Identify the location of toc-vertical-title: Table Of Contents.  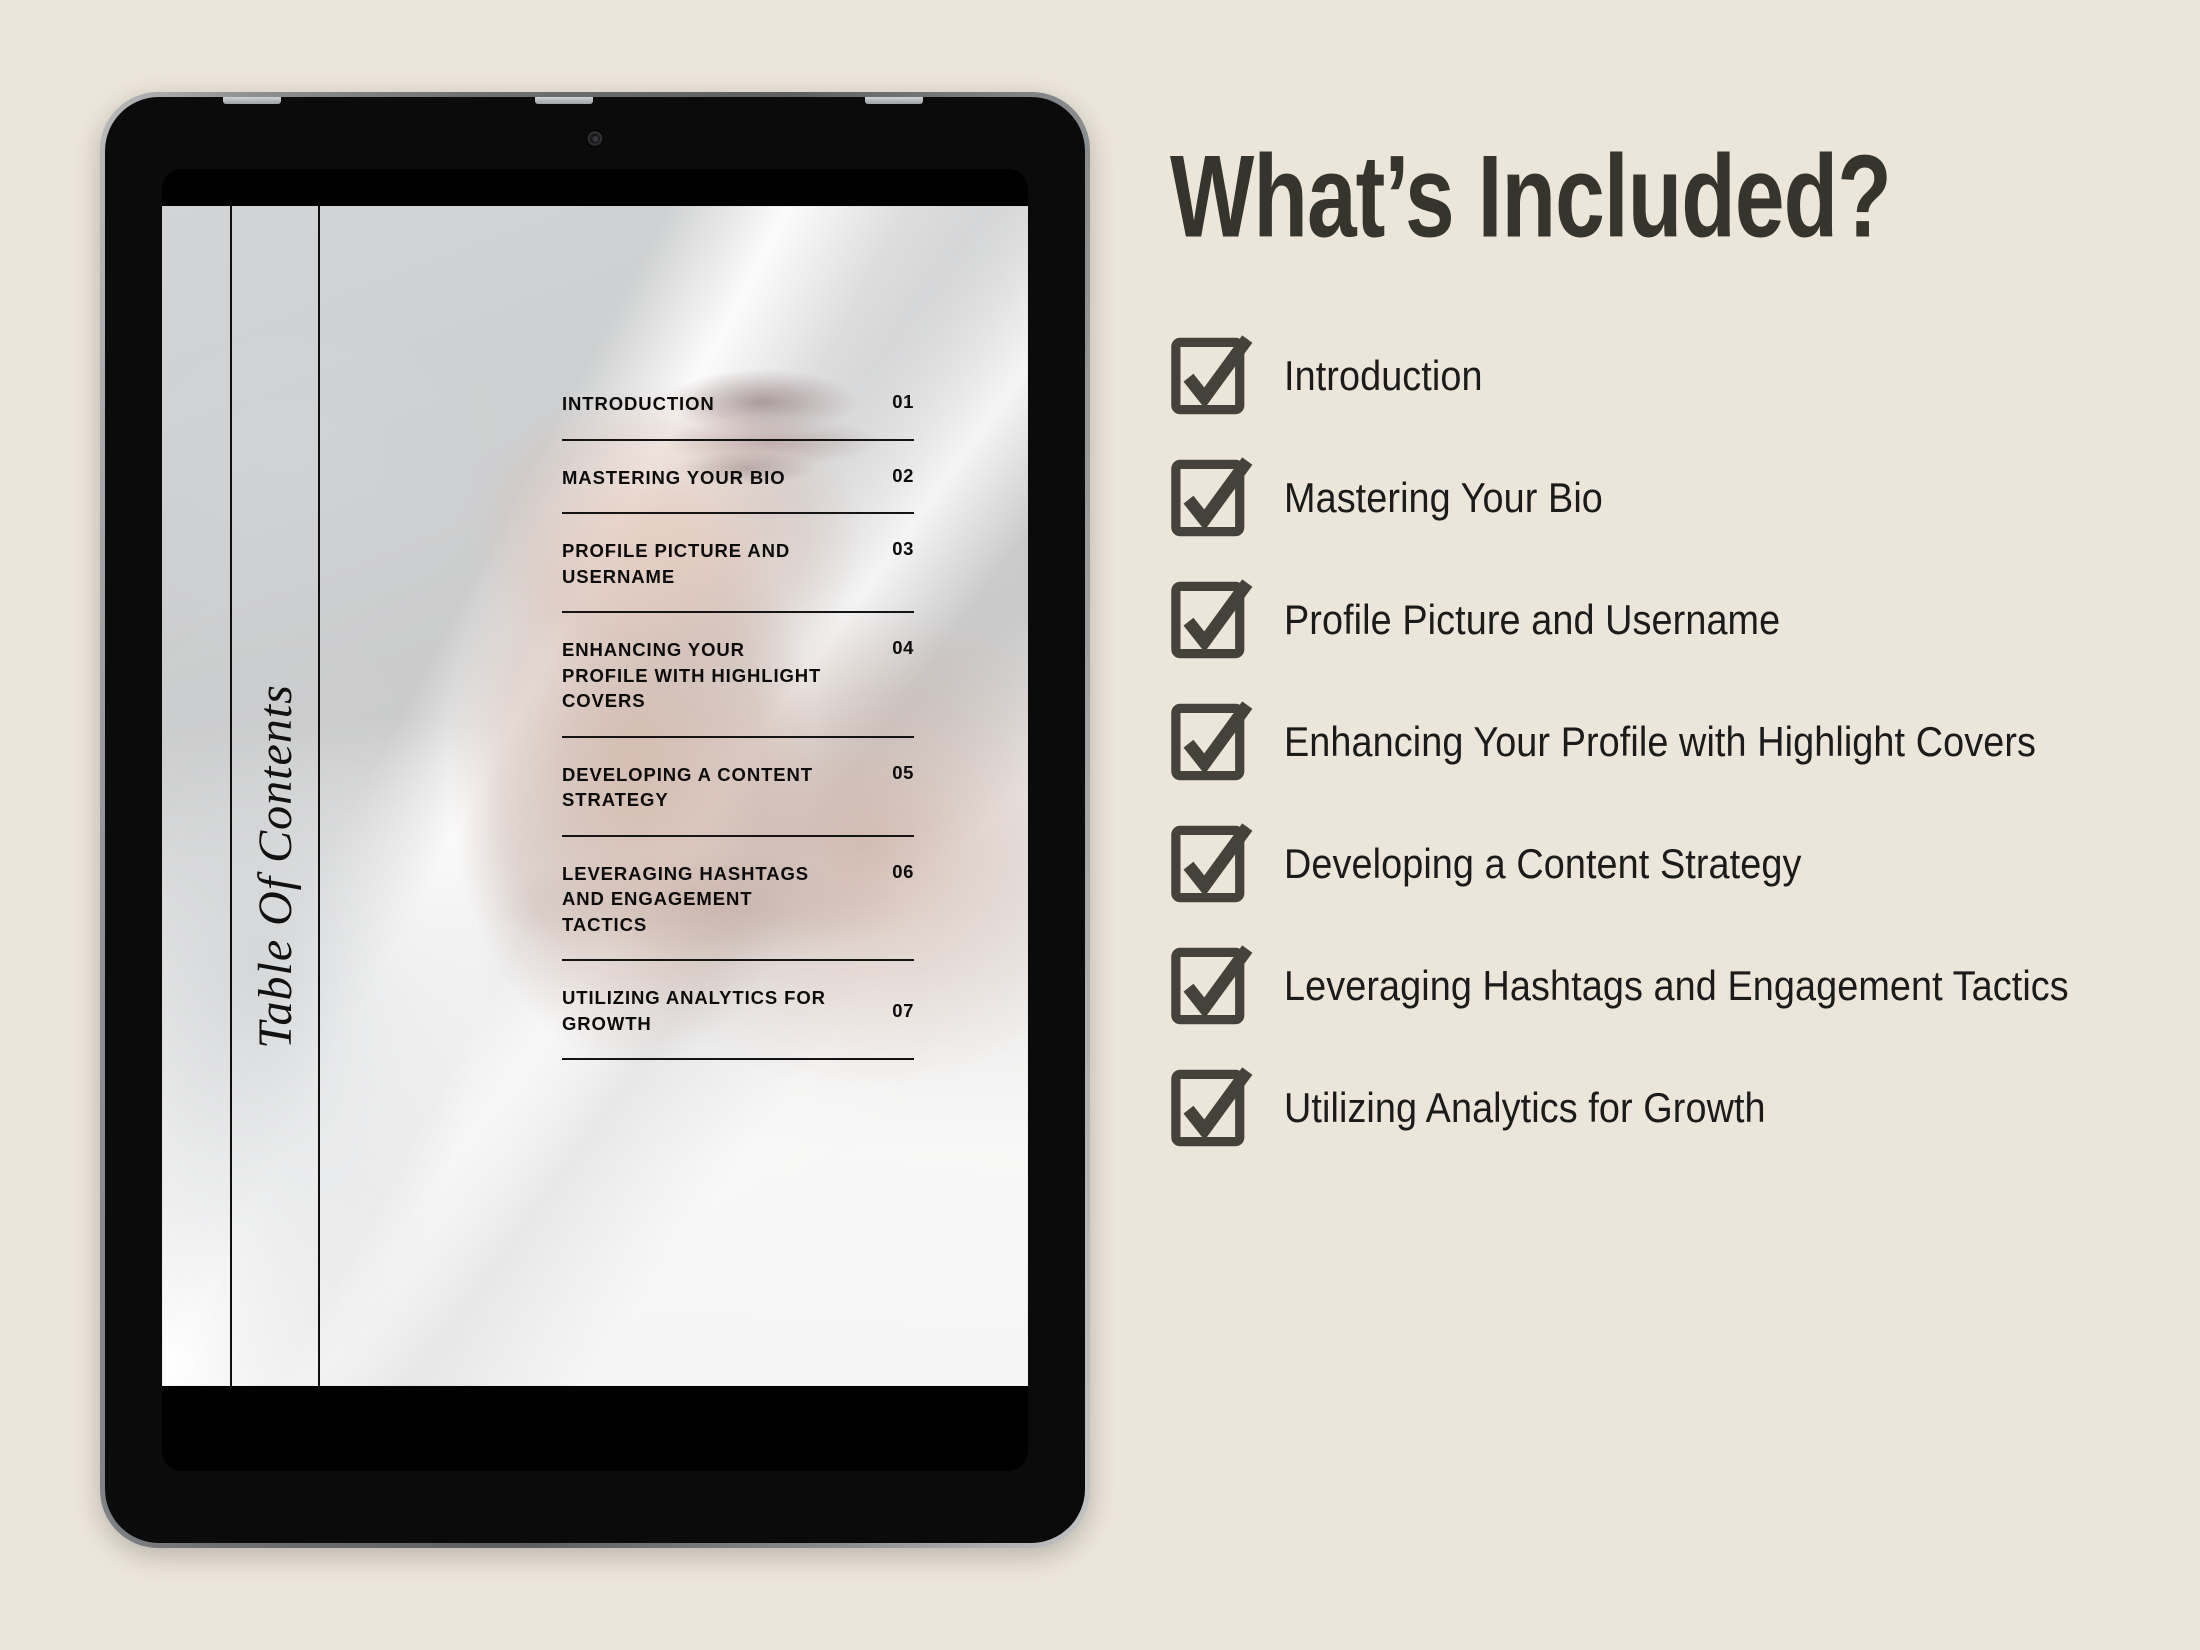
(275, 866).